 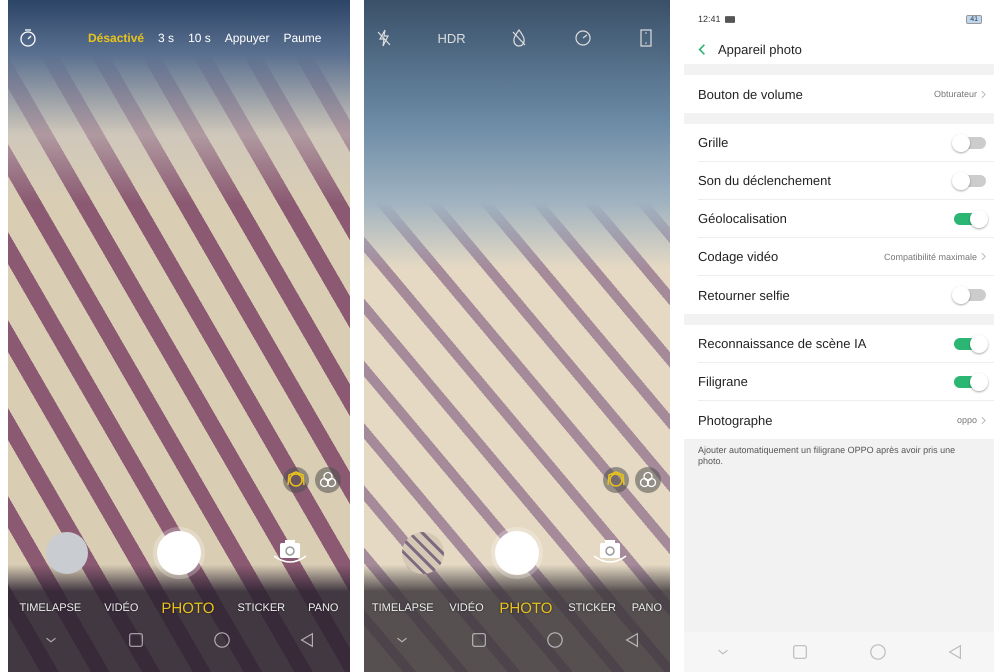 I want to click on back-chevron-icon, so click(x=702, y=49).